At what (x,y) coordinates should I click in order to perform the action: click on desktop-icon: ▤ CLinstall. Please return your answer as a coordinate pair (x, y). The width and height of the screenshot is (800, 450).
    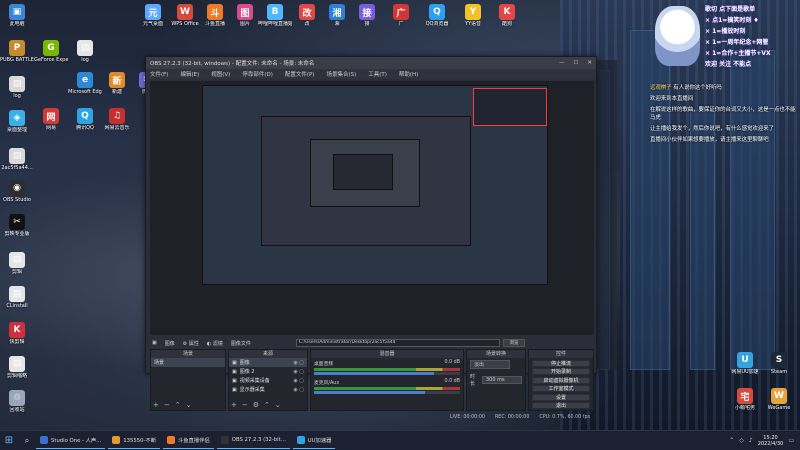
    Looking at the image, I should click on (17, 297).